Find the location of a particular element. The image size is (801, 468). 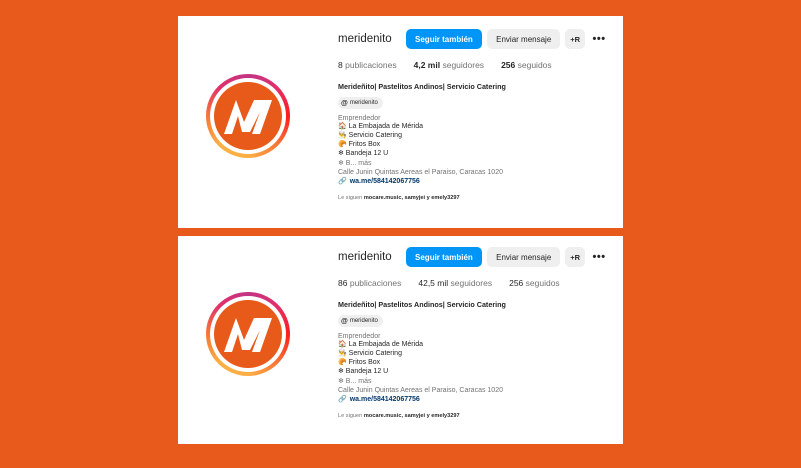

followers-stat: 4,2 mil seguidores is located at coordinates (449, 65).